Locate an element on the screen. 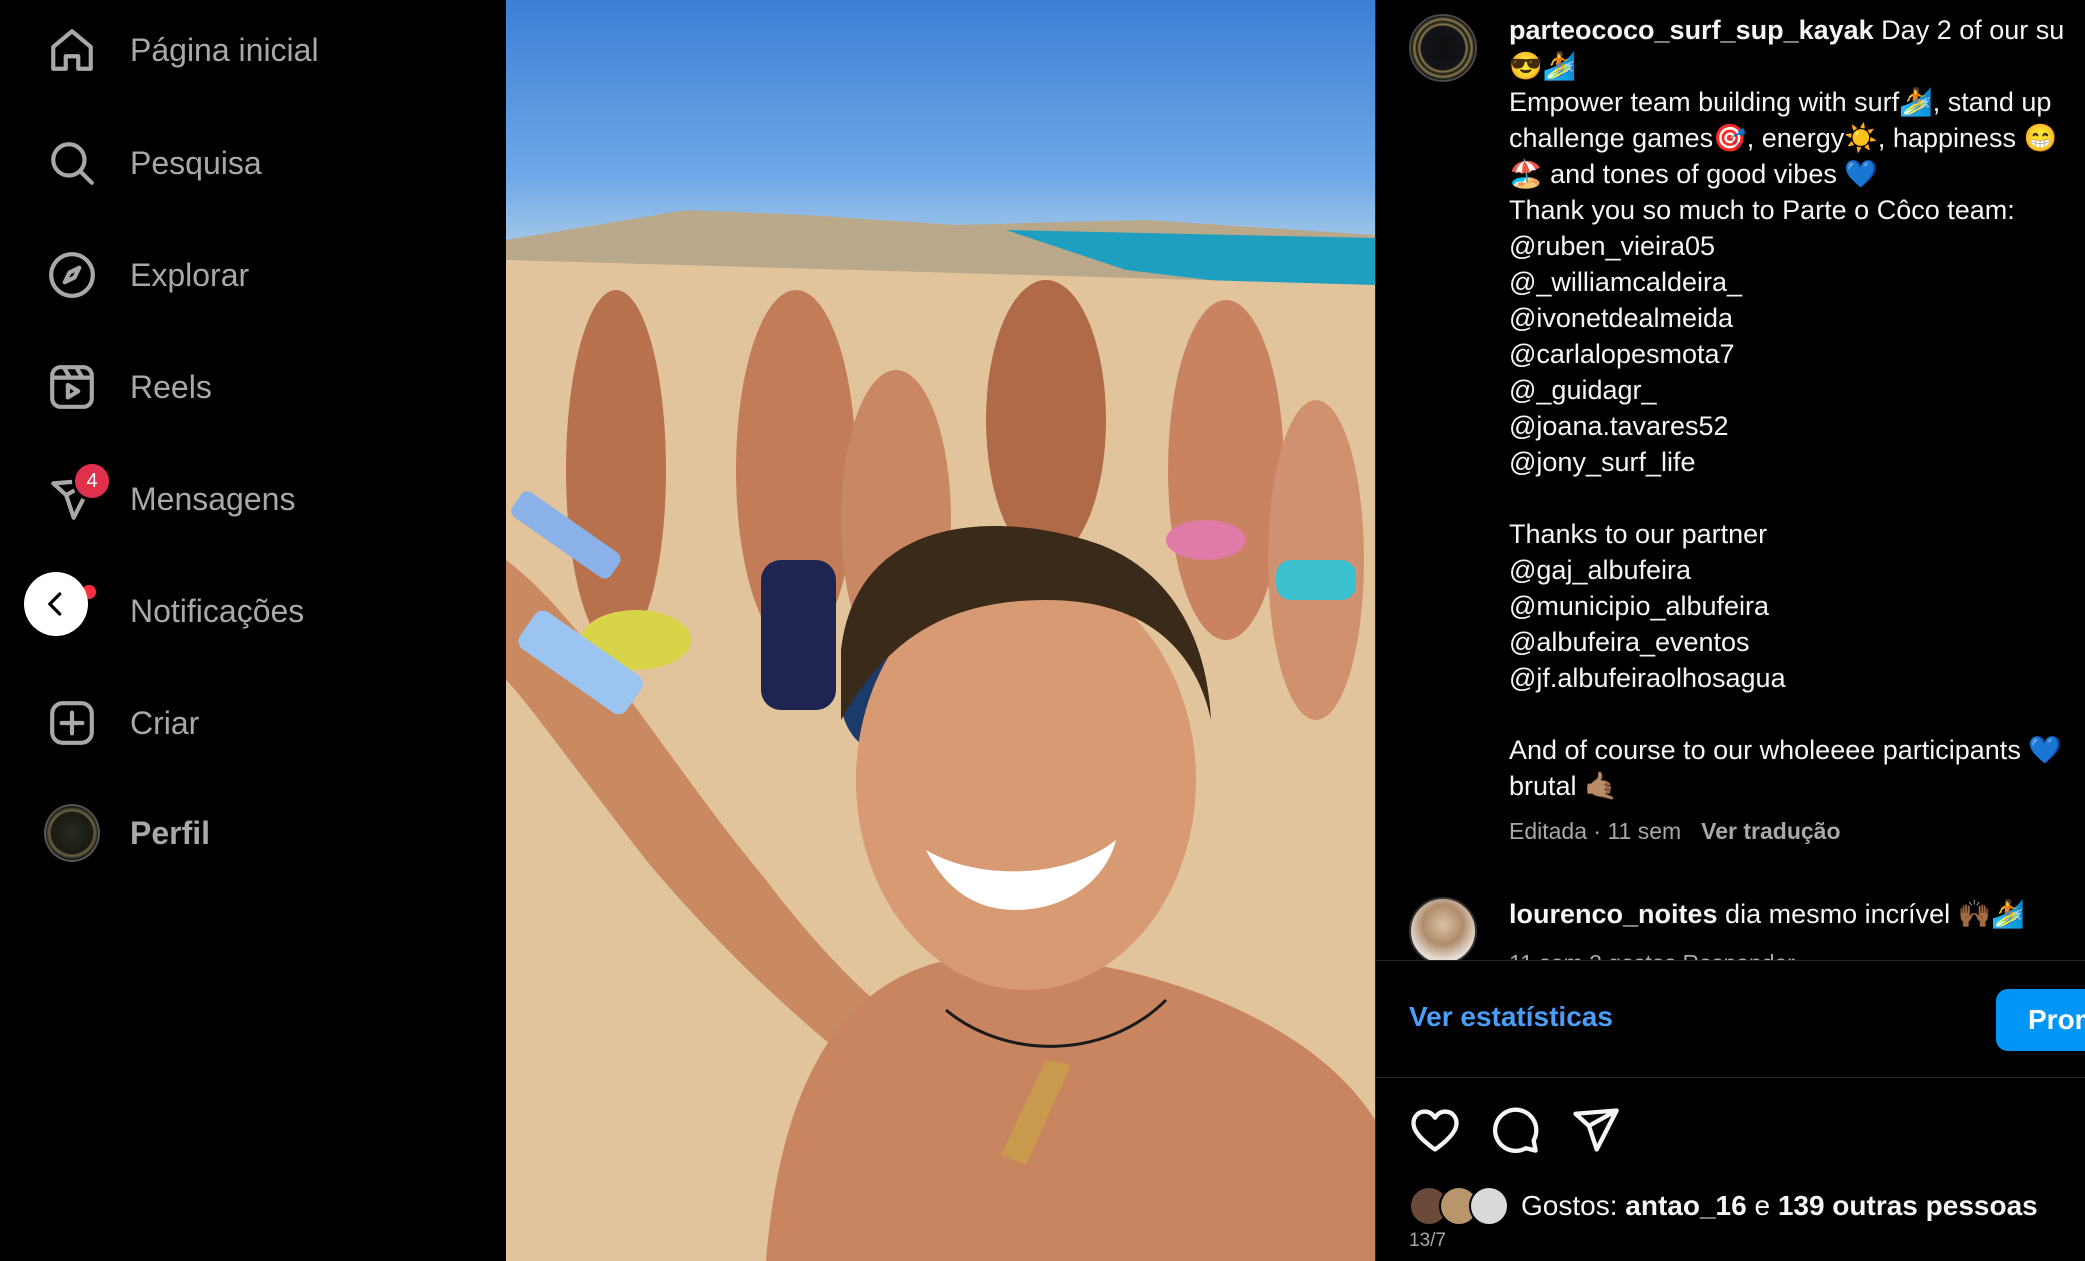  sidebar-item-label: Pesquisa is located at coordinates (196, 162).